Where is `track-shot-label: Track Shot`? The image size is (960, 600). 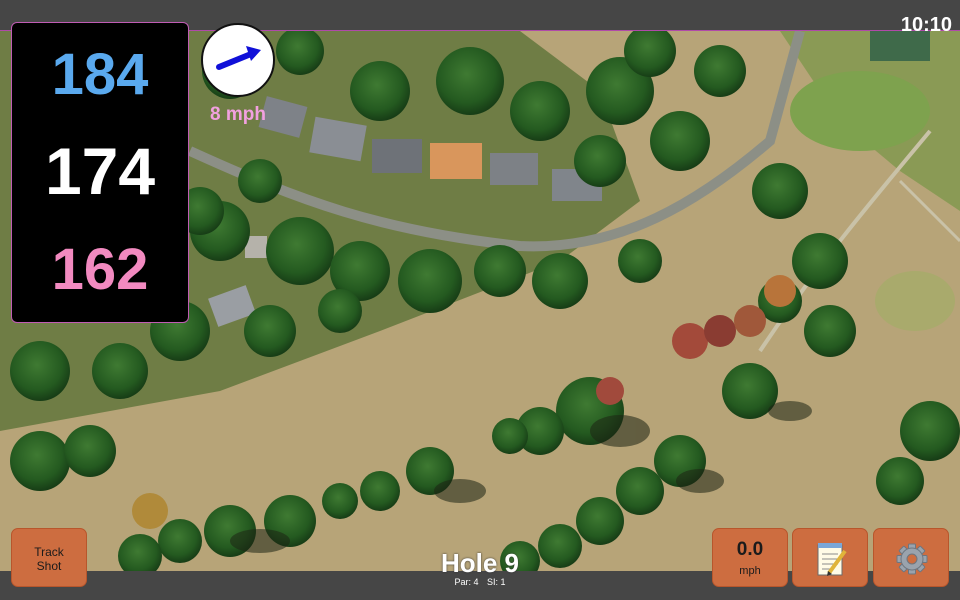 track-shot-label: Track Shot is located at coordinates (49, 559).